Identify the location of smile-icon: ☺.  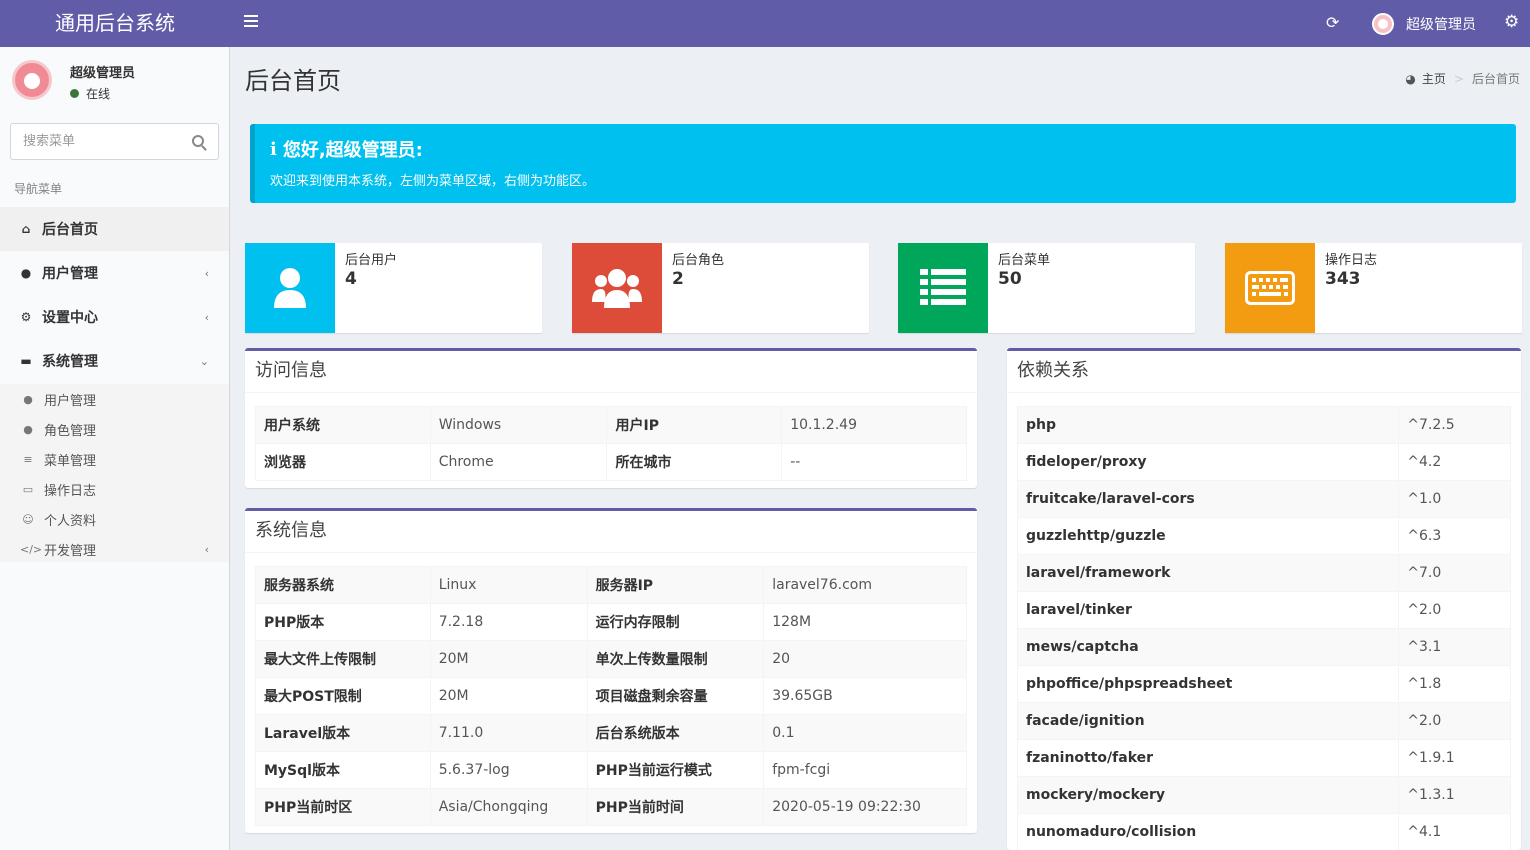
(28, 519).